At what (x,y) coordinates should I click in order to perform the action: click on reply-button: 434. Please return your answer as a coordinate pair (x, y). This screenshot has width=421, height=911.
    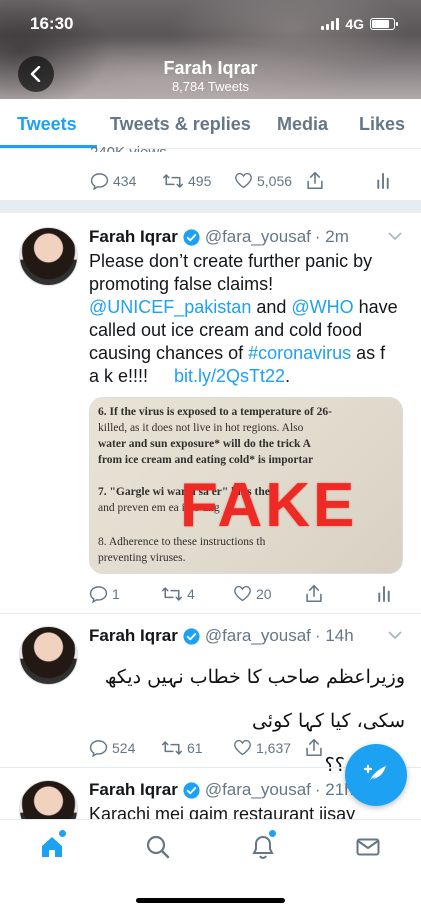
    Looking at the image, I should click on (126, 181).